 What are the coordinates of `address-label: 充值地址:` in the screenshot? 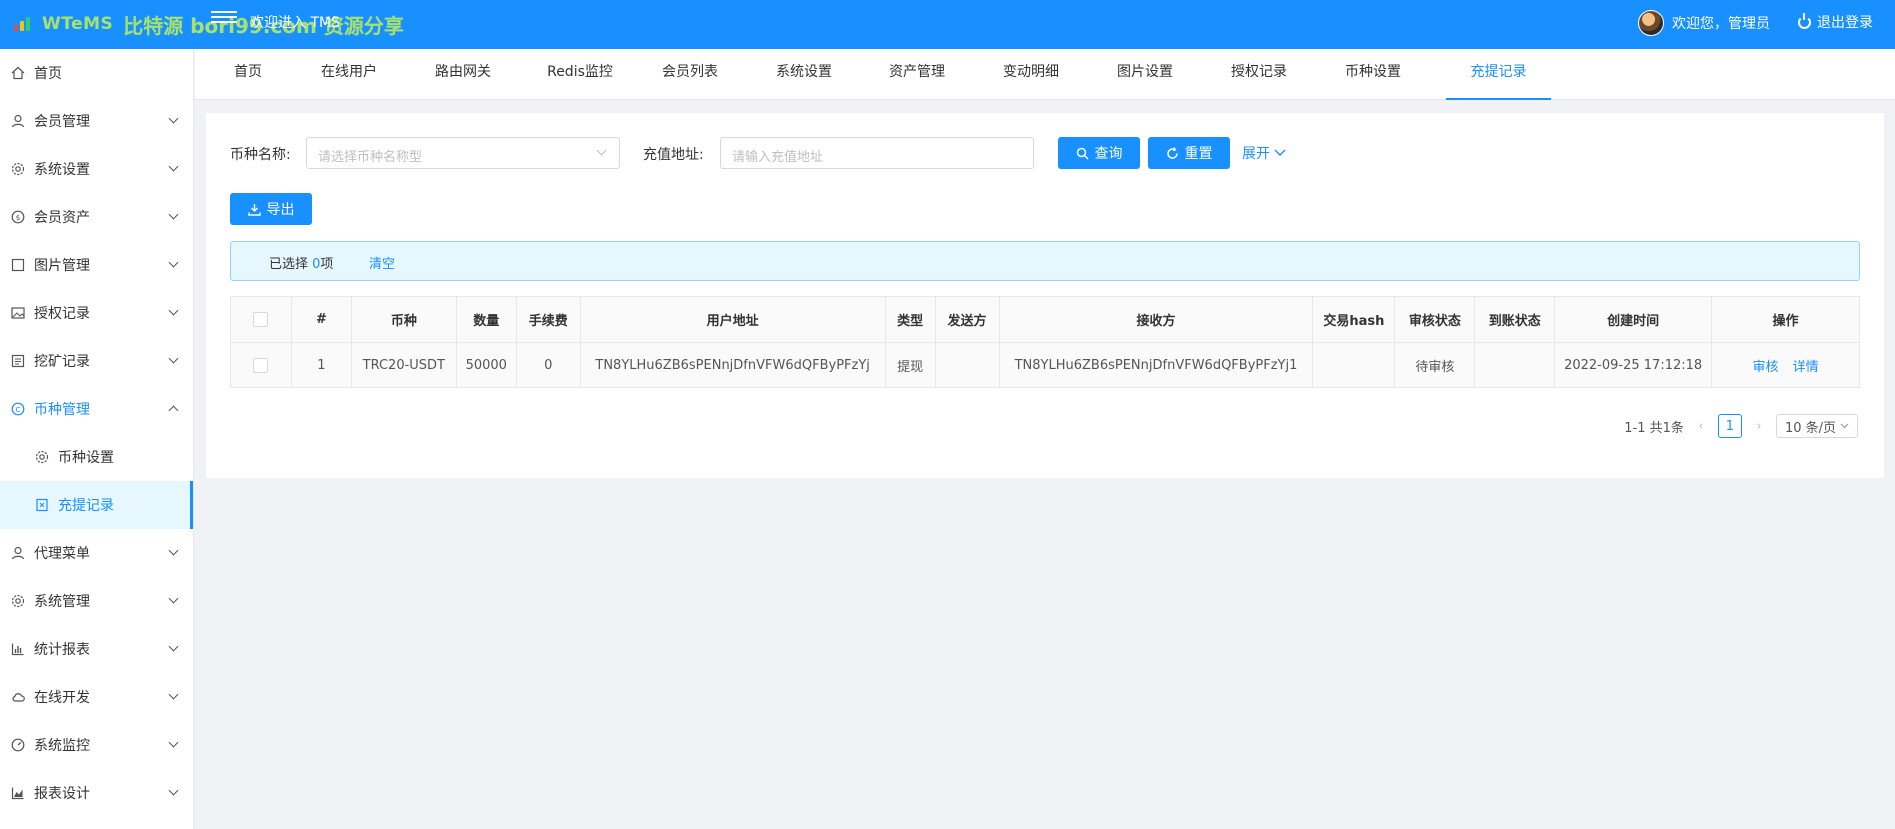 It's located at (673, 155).